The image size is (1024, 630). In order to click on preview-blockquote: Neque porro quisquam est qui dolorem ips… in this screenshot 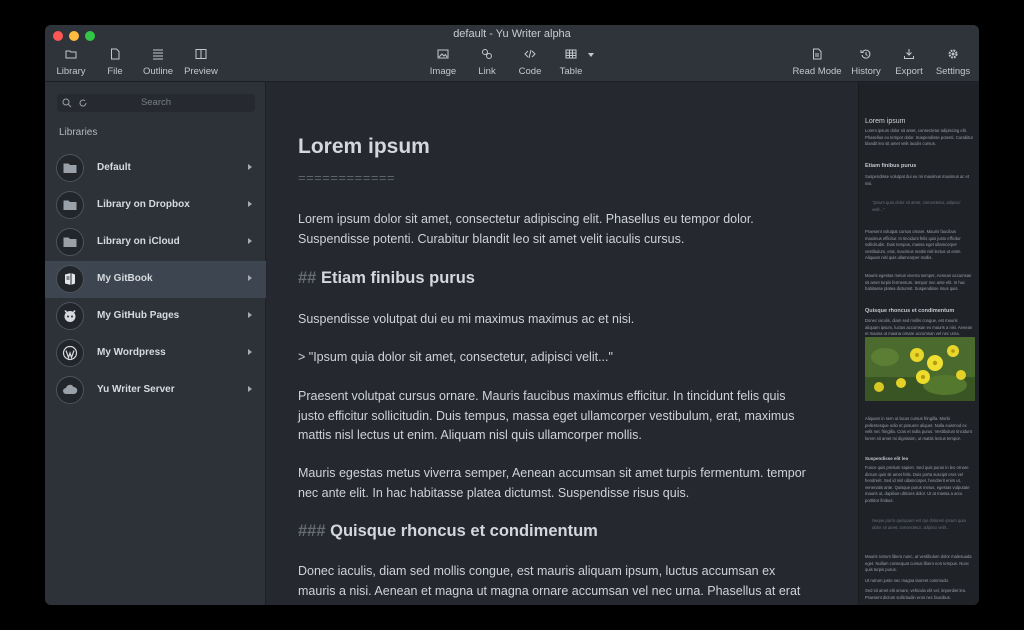, I will do `click(919, 524)`.